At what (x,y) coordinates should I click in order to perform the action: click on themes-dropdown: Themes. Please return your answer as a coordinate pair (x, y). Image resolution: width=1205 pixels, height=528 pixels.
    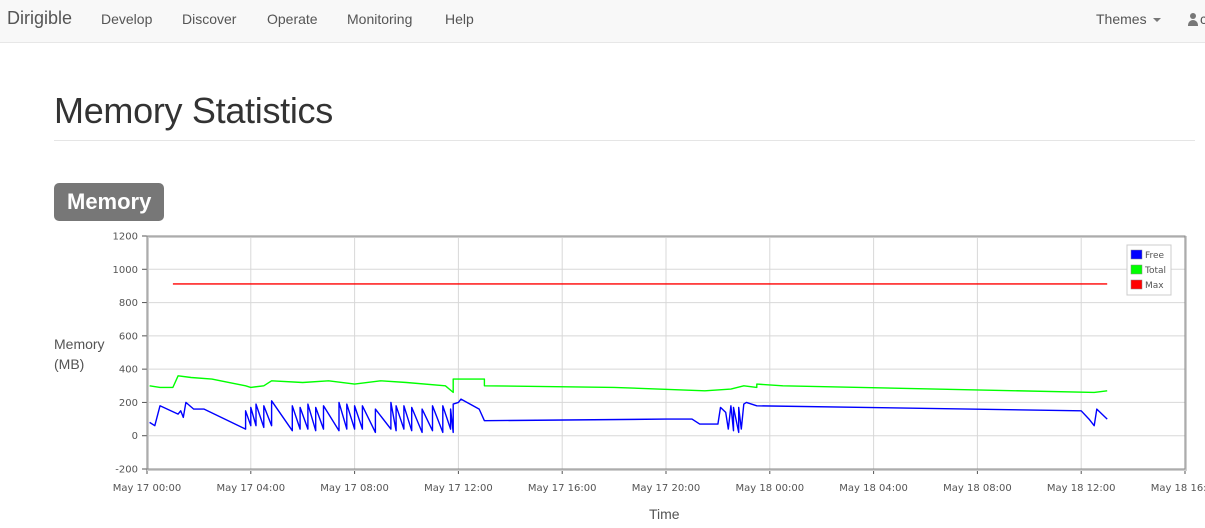
    Looking at the image, I should click on (1128, 19).